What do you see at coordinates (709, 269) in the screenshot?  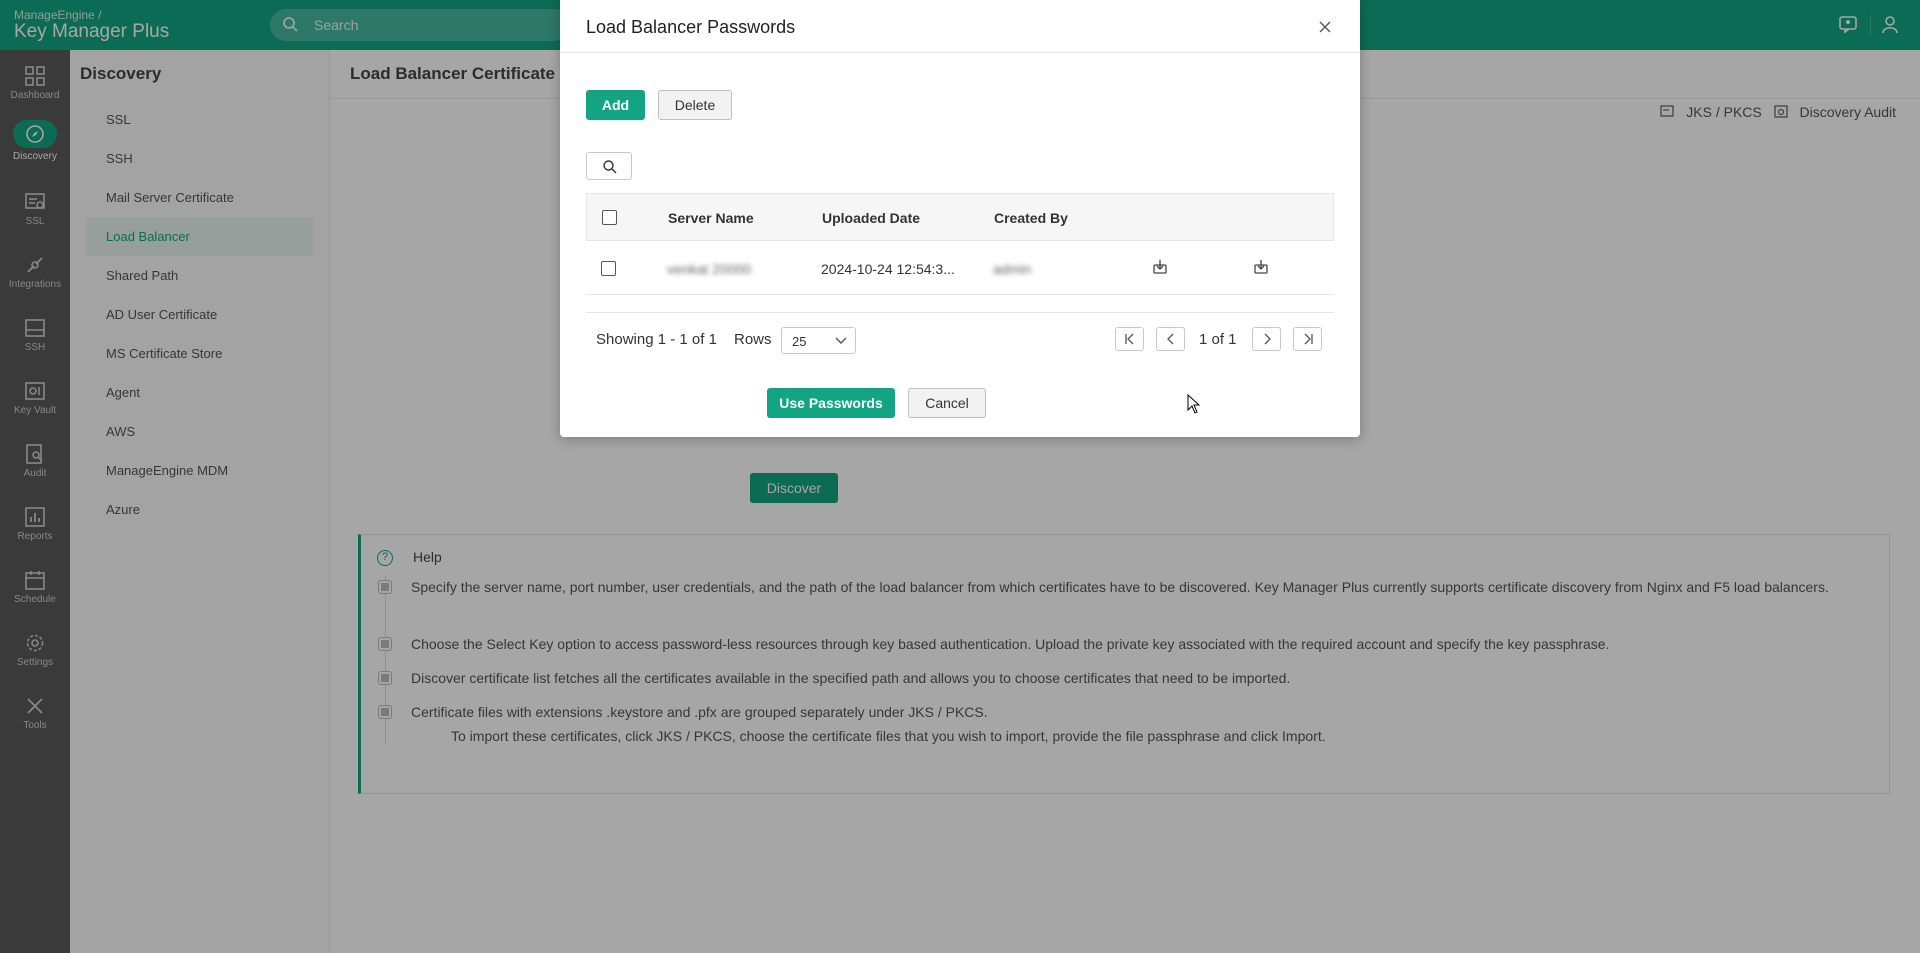 I see `server-name-cell: venkat 20000` at bounding box center [709, 269].